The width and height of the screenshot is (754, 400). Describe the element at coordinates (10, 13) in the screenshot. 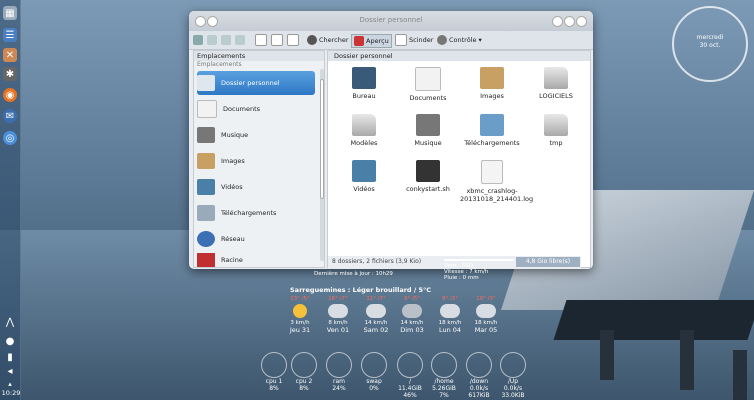

I see `dashboard-icon: ▦` at that location.